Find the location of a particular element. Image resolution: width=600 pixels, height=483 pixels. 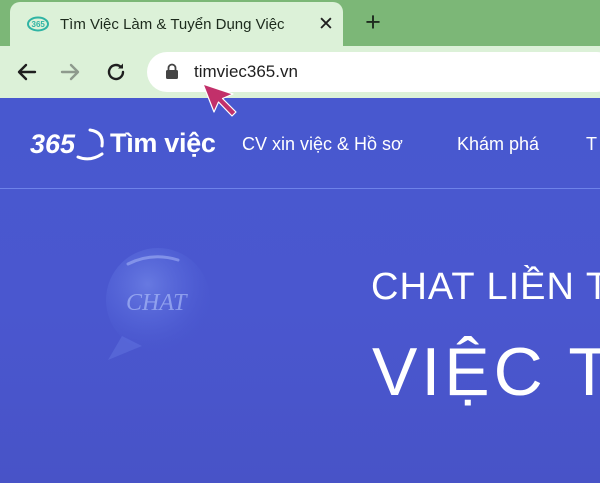

logo-number: 365 is located at coordinates (53, 144).